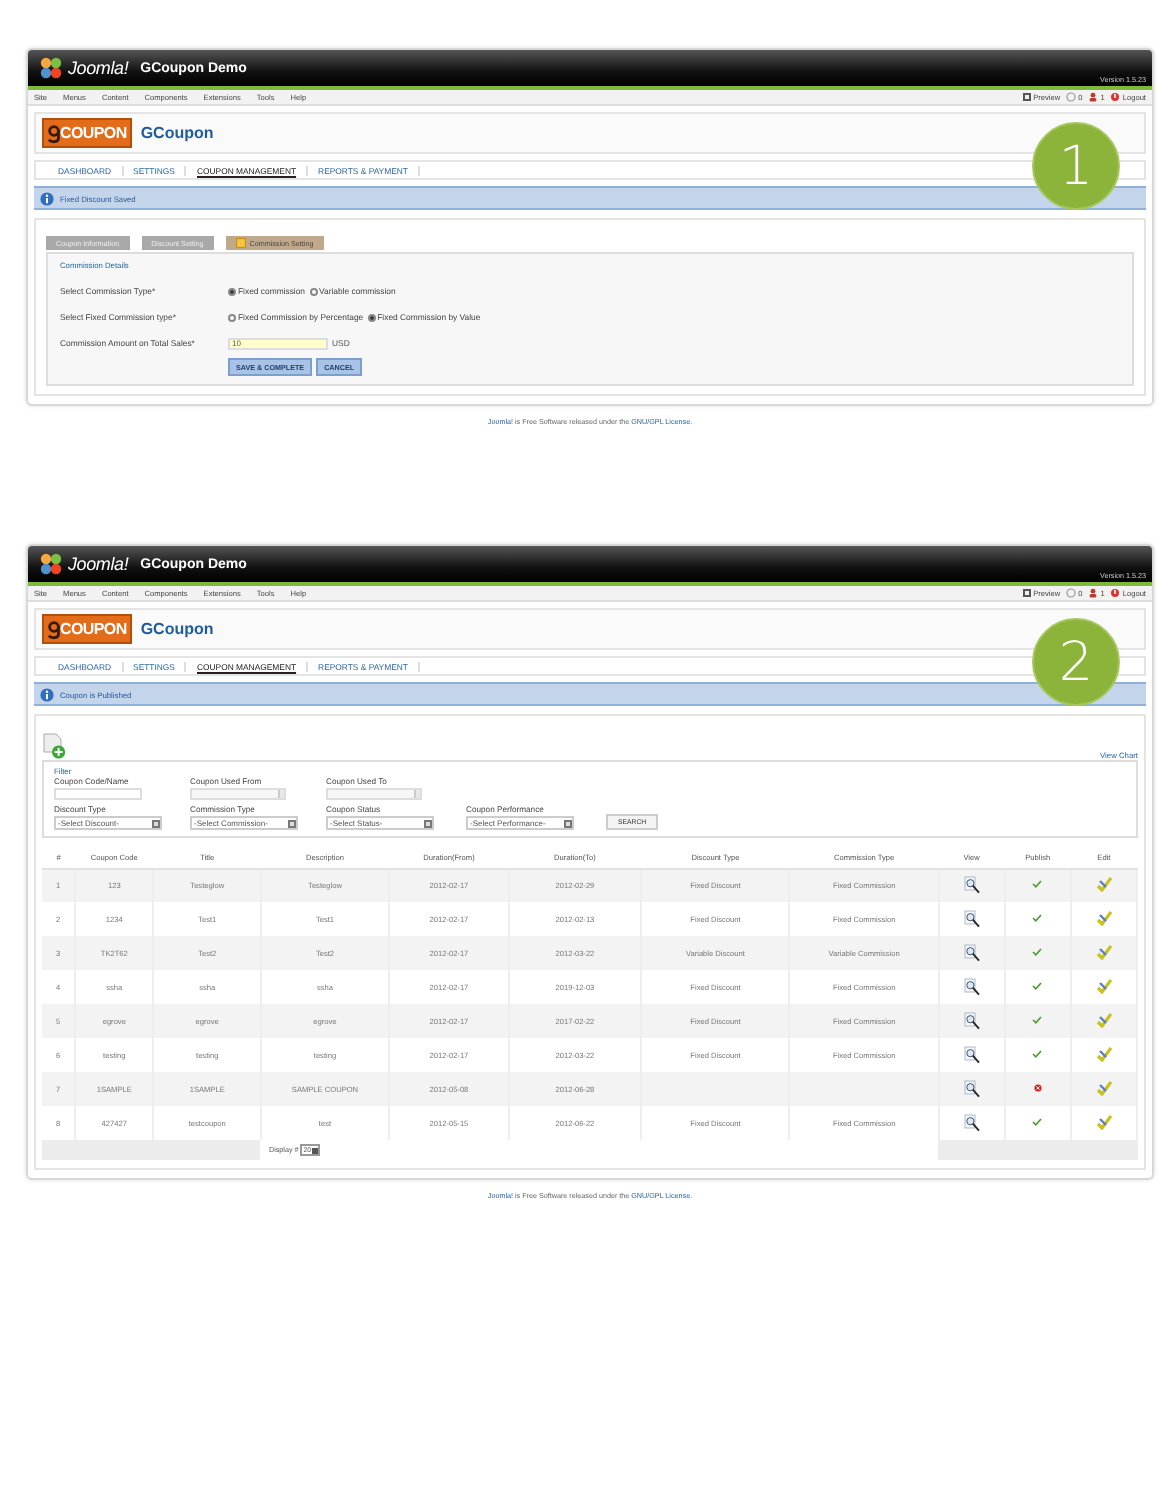 The width and height of the screenshot is (1170, 1510). I want to click on text-field, so click(98, 794).